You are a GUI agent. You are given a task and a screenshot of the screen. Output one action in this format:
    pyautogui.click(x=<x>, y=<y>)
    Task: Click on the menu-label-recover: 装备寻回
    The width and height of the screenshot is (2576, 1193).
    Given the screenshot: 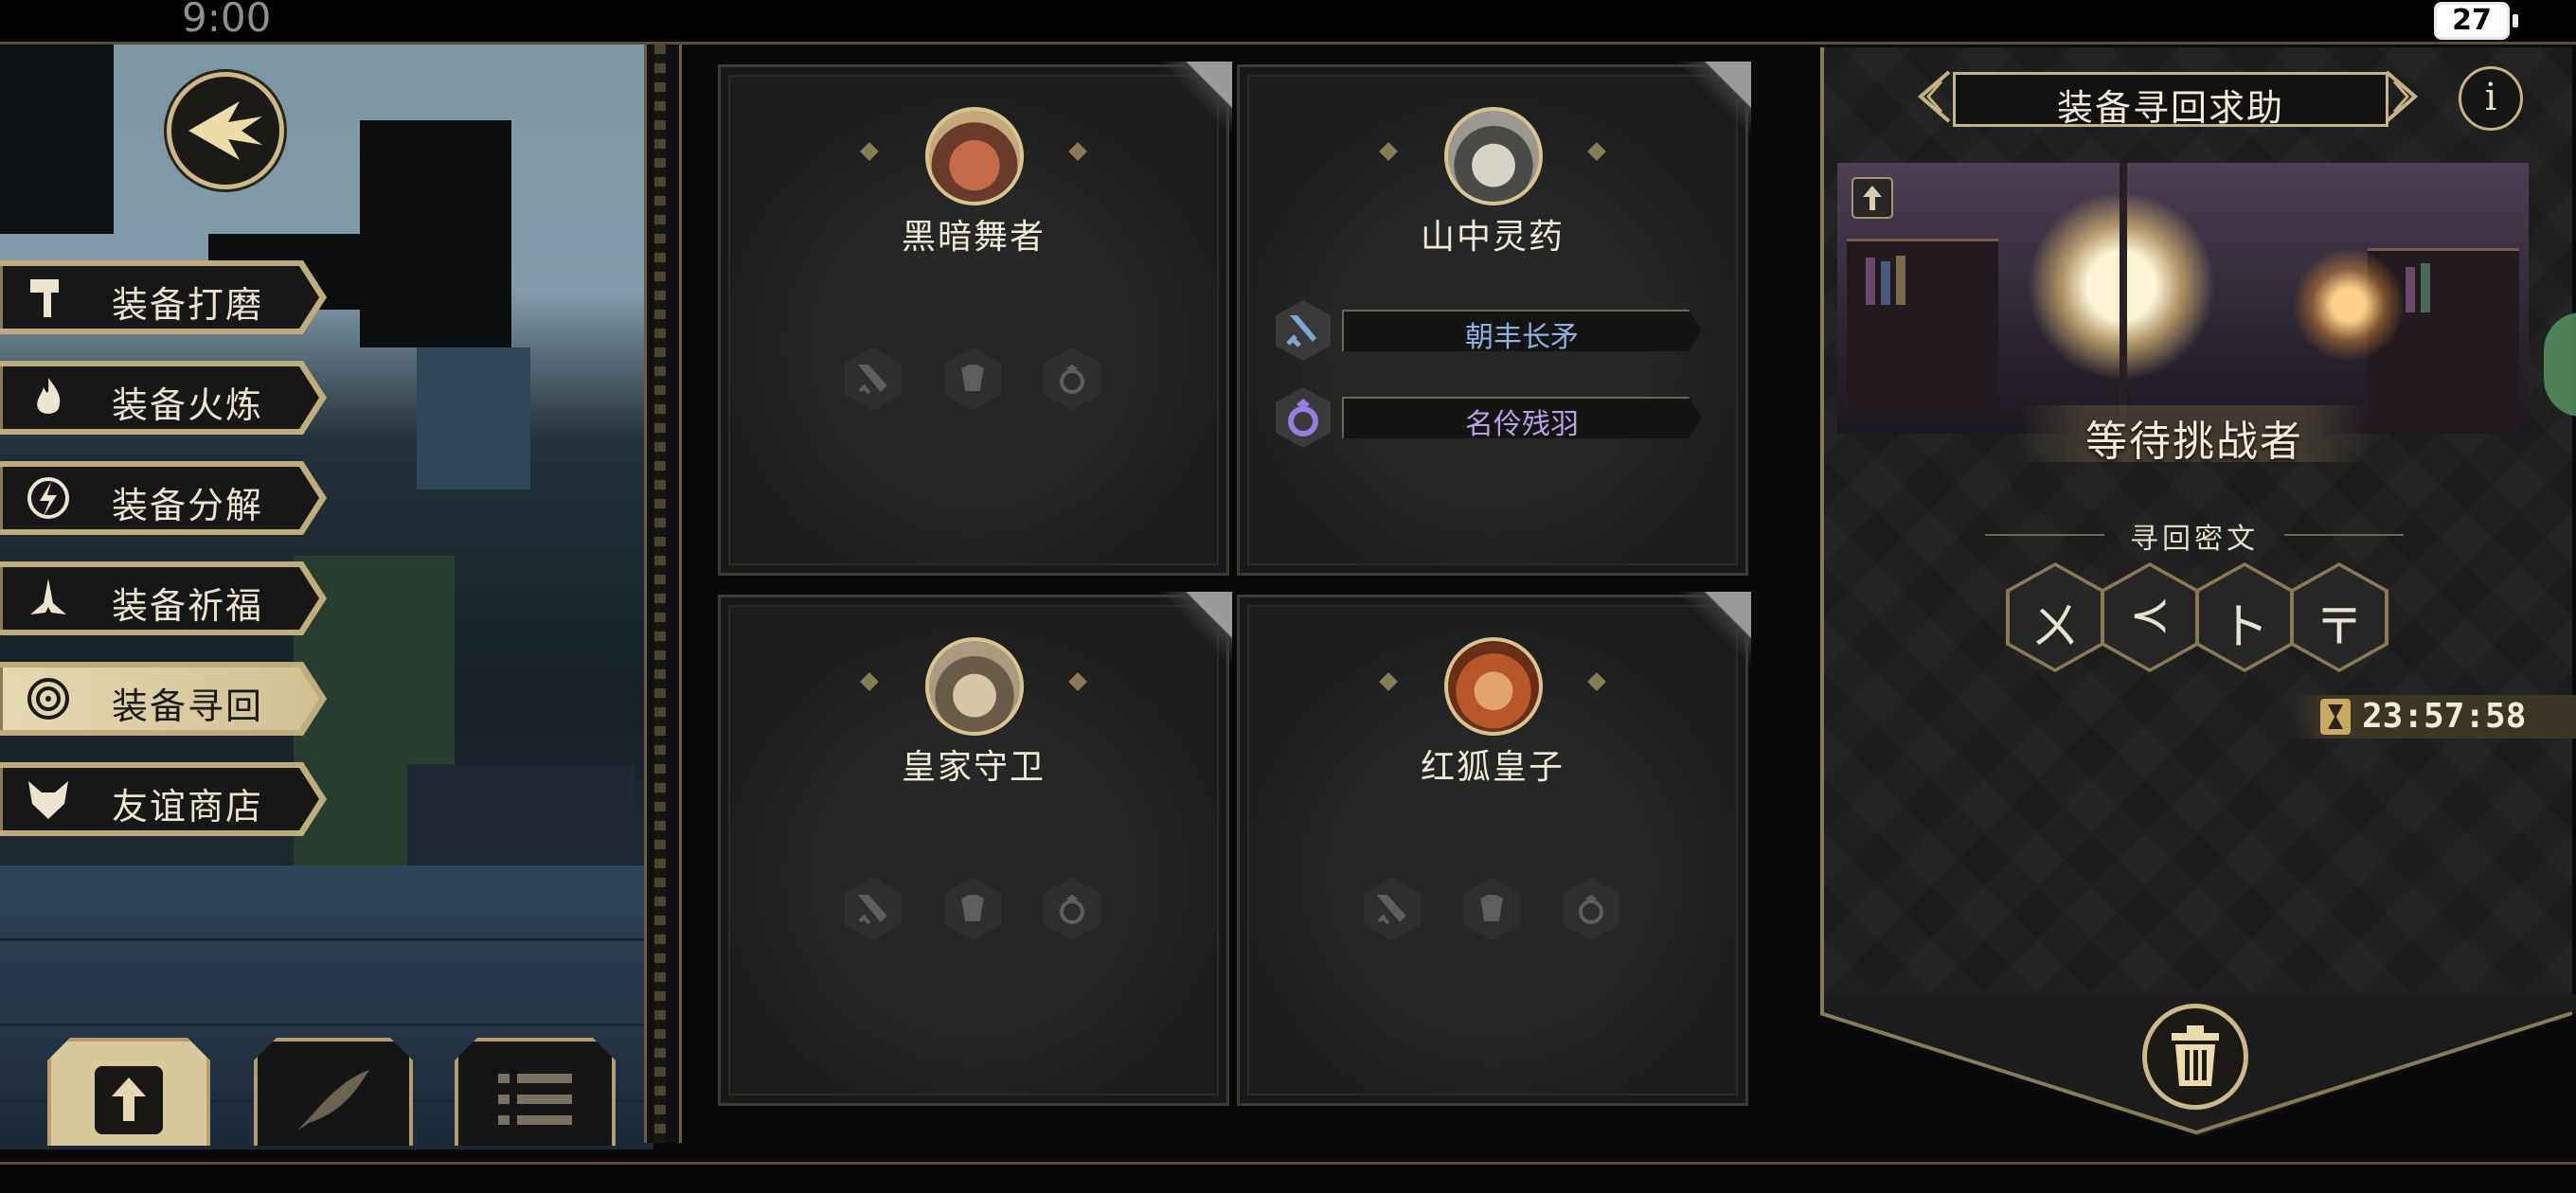 What is the action you would take?
    pyautogui.click(x=188, y=706)
    